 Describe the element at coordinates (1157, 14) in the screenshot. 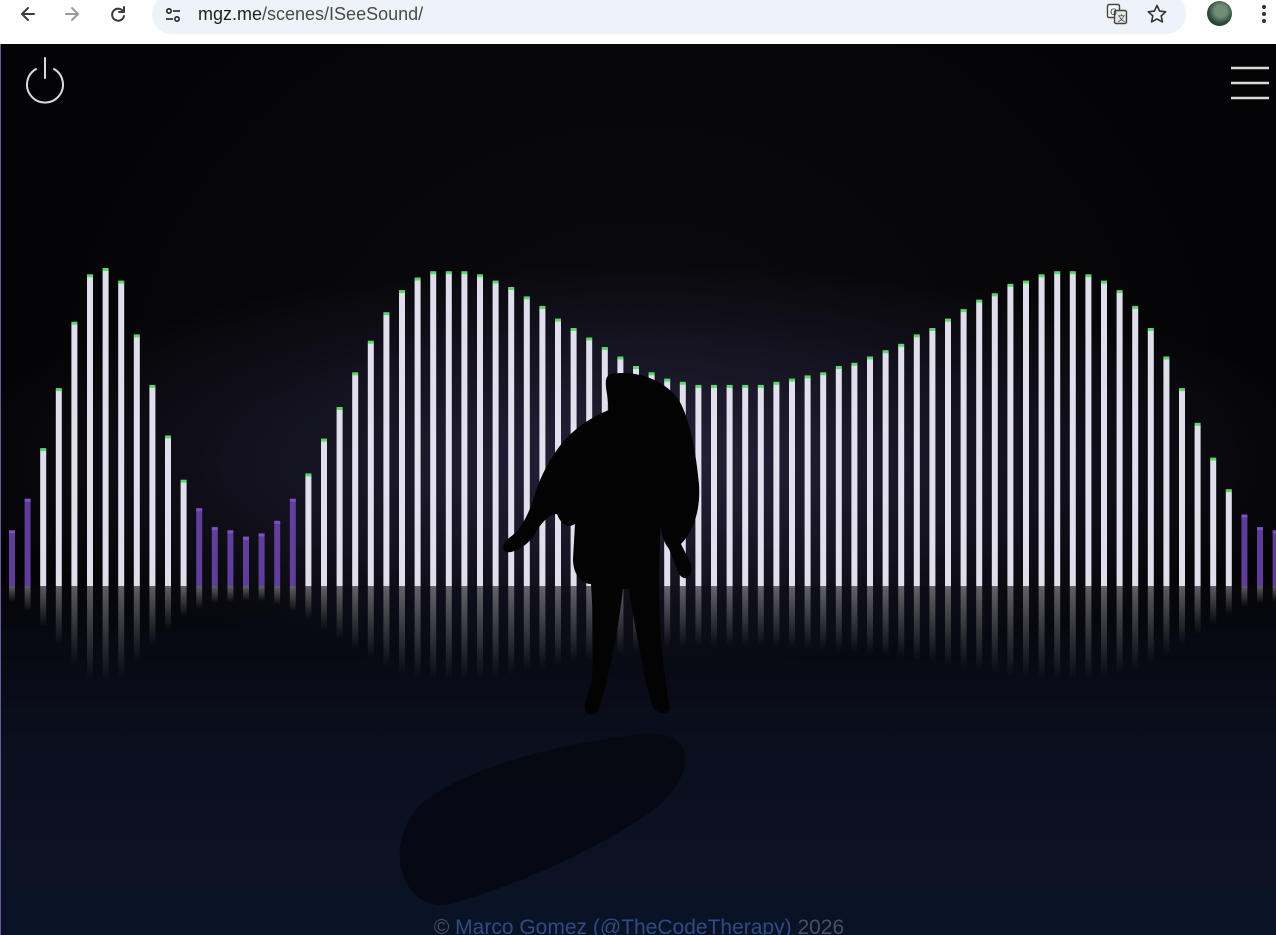

I see `bookmark-button` at that location.